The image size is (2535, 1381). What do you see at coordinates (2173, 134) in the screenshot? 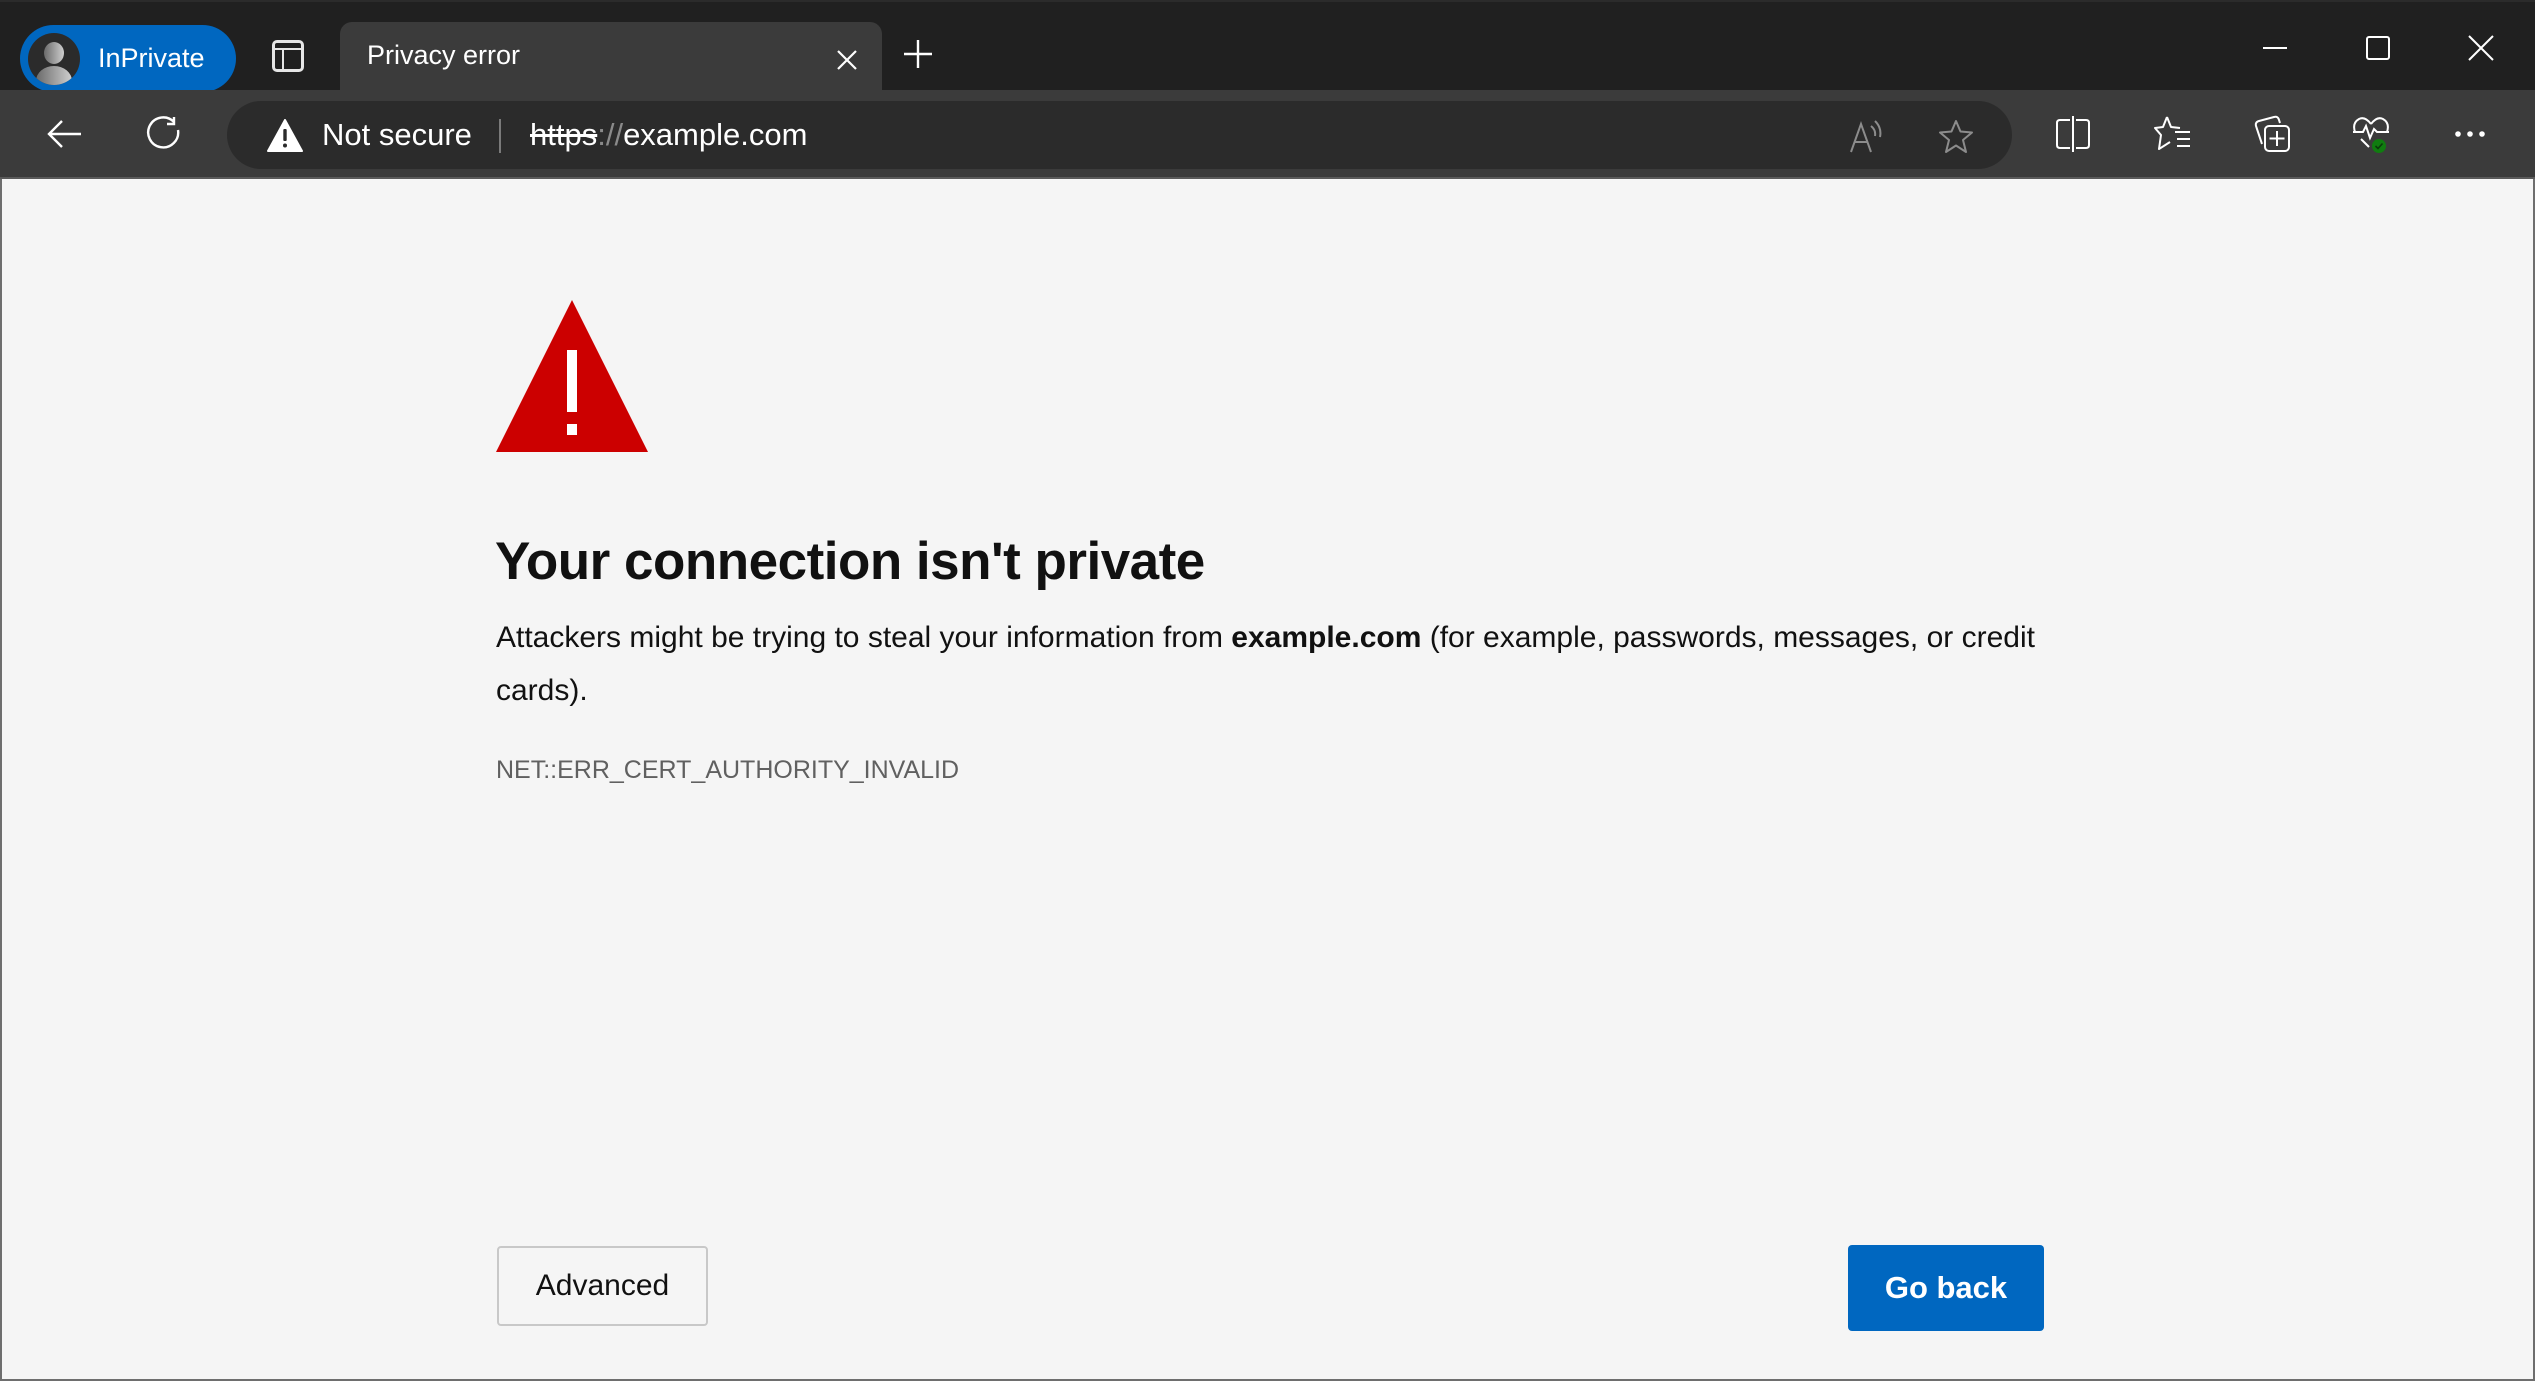
I see `favorites-icon` at bounding box center [2173, 134].